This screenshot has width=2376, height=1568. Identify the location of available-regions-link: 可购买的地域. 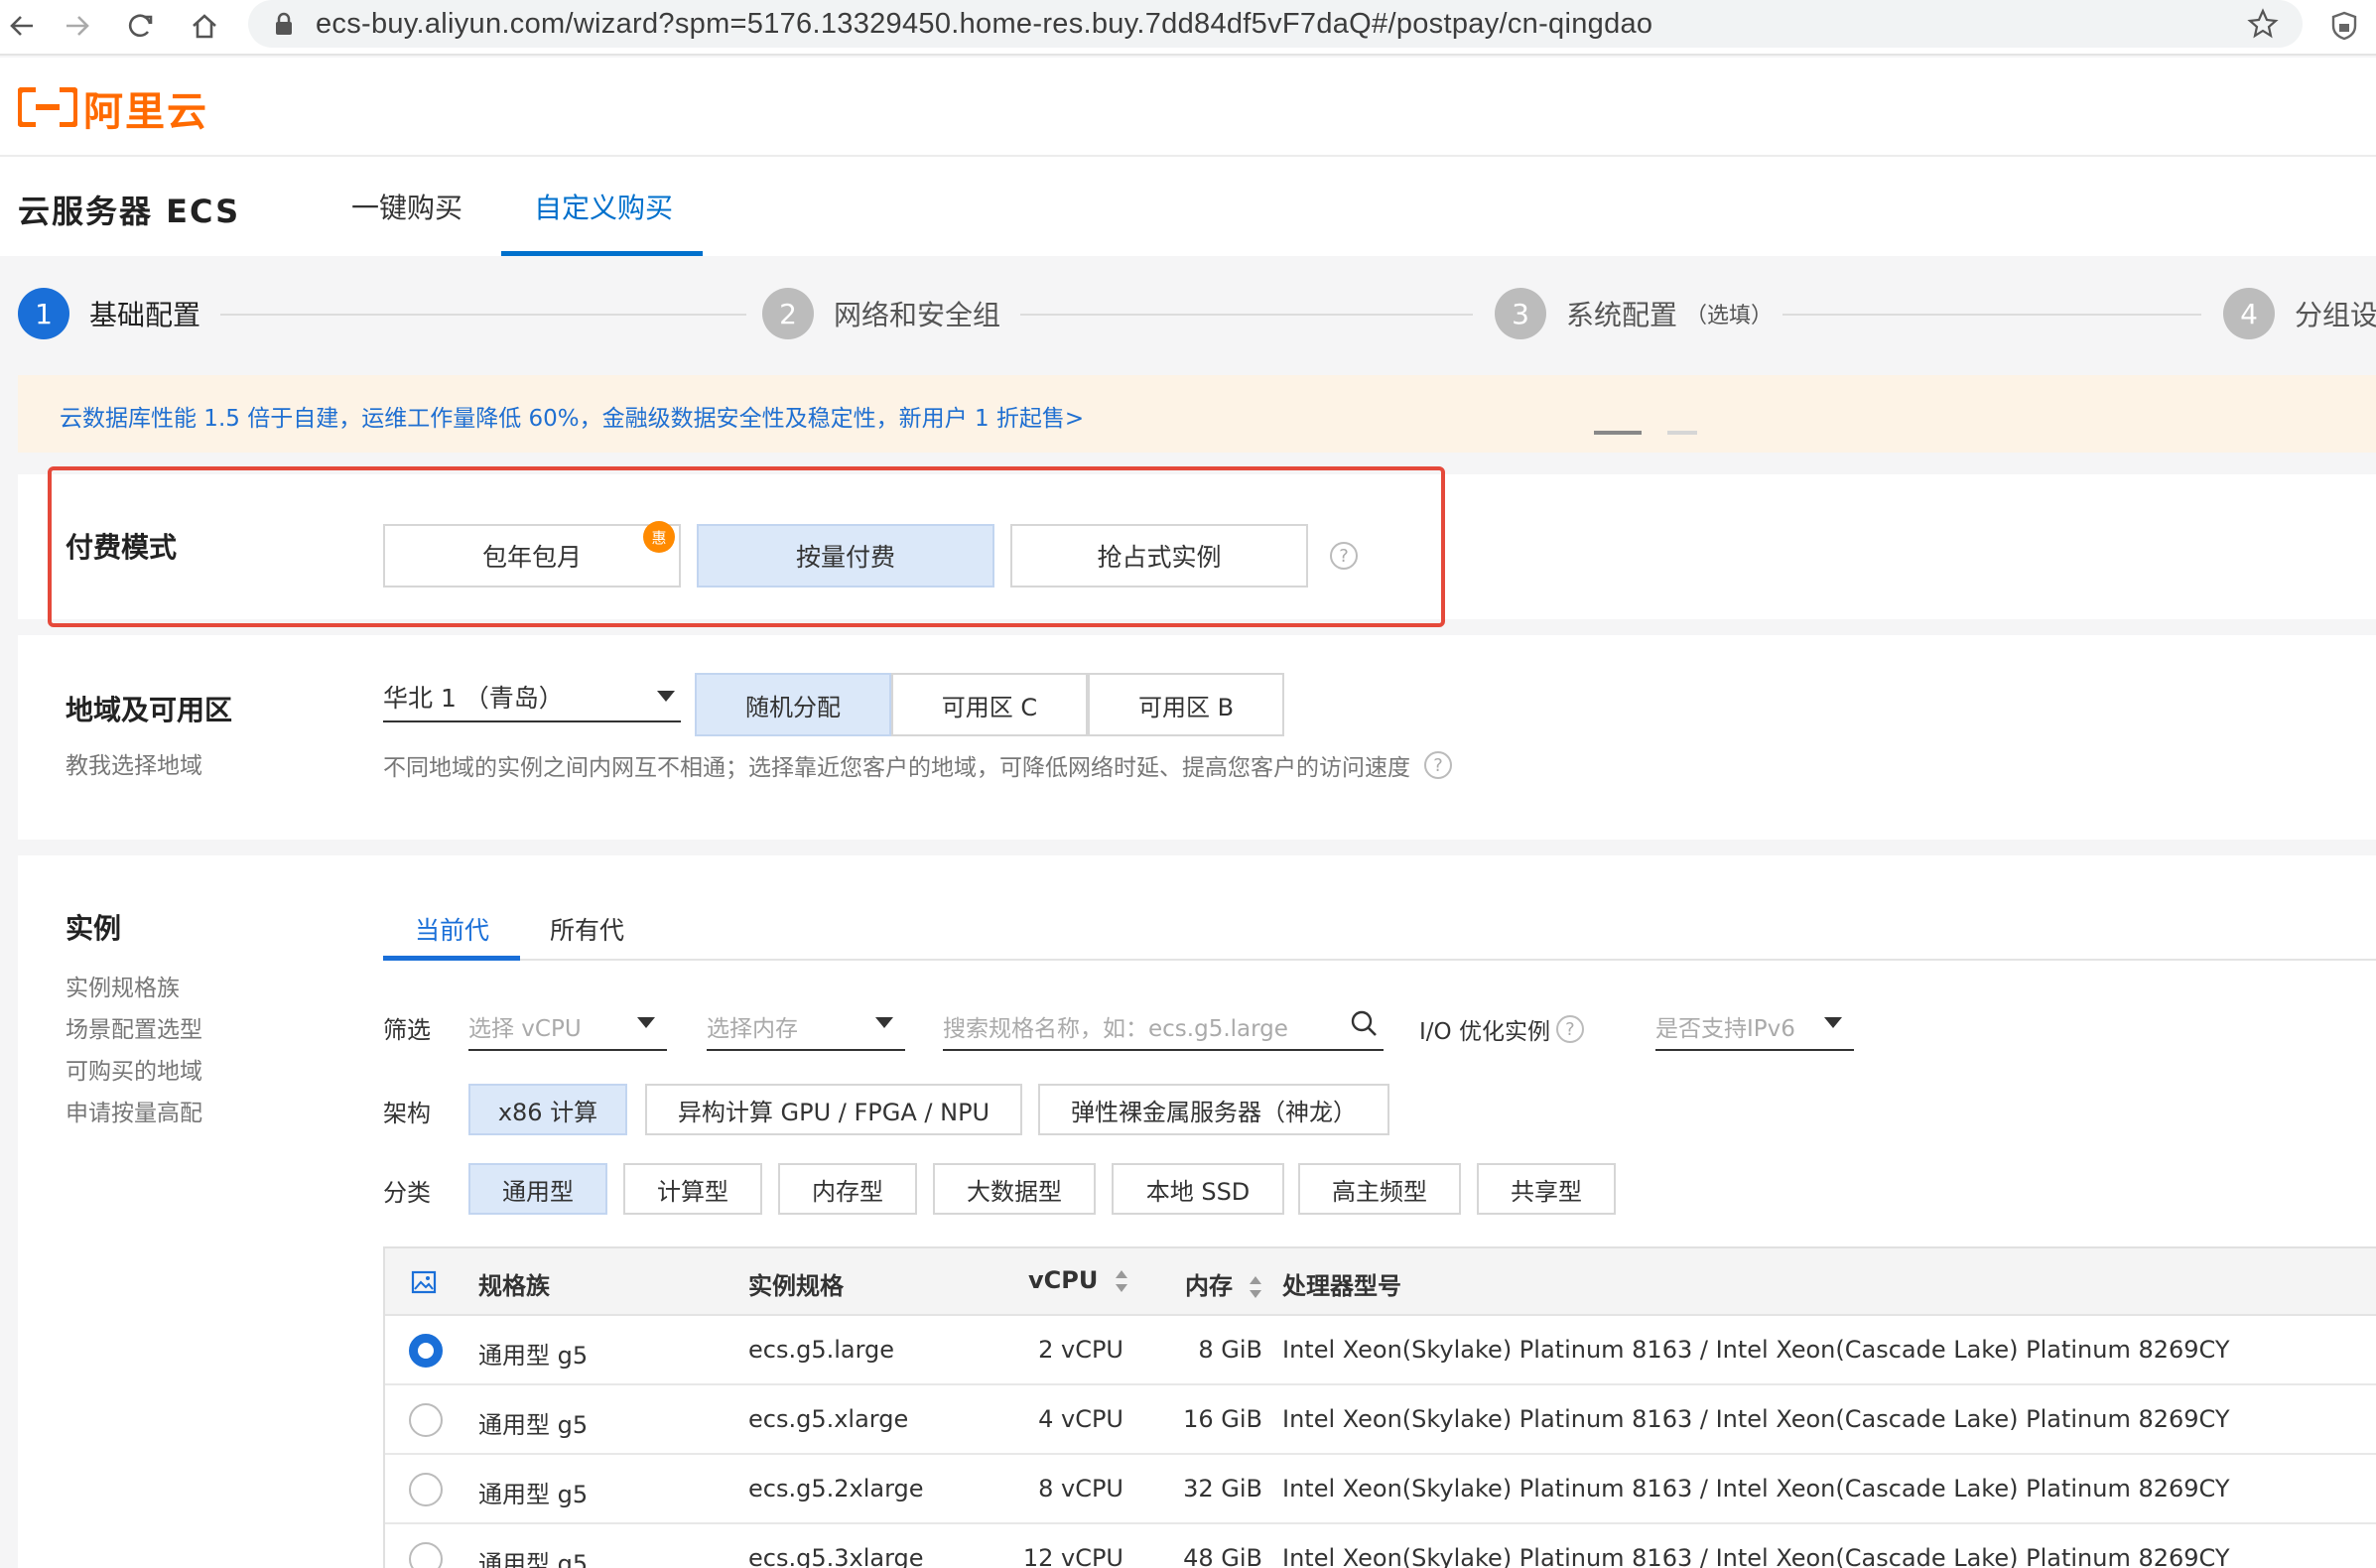
(134, 1069).